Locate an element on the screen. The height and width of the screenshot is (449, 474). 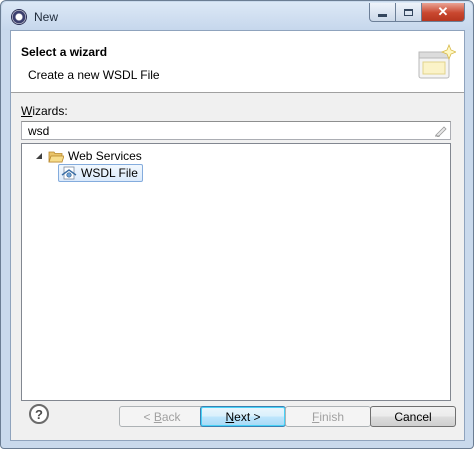
tree-item-wsdl-file: WSDL File is located at coordinates (100, 173).